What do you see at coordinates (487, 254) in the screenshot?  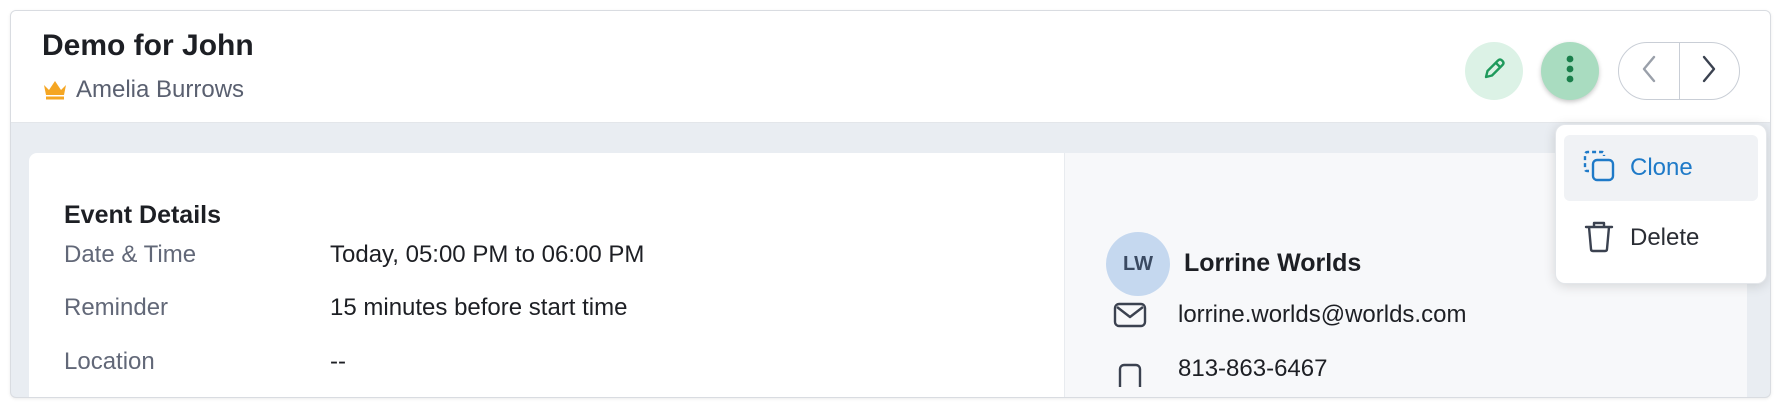 I see `detail-value: Today, 05:00 PM to 06:00 PM` at bounding box center [487, 254].